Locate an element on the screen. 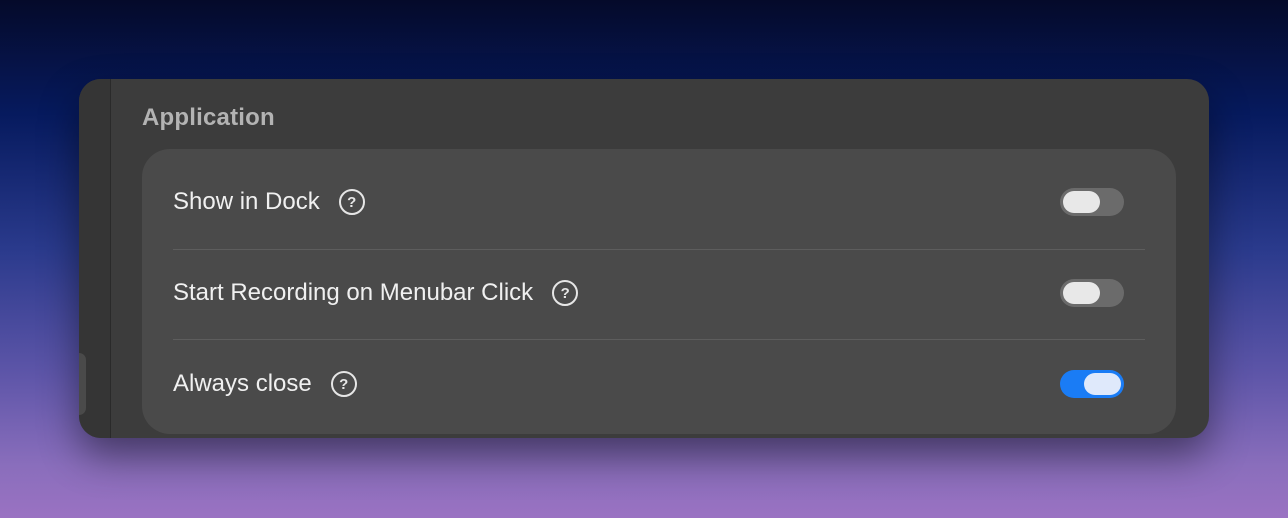  always-close-toggle is located at coordinates (1092, 384).